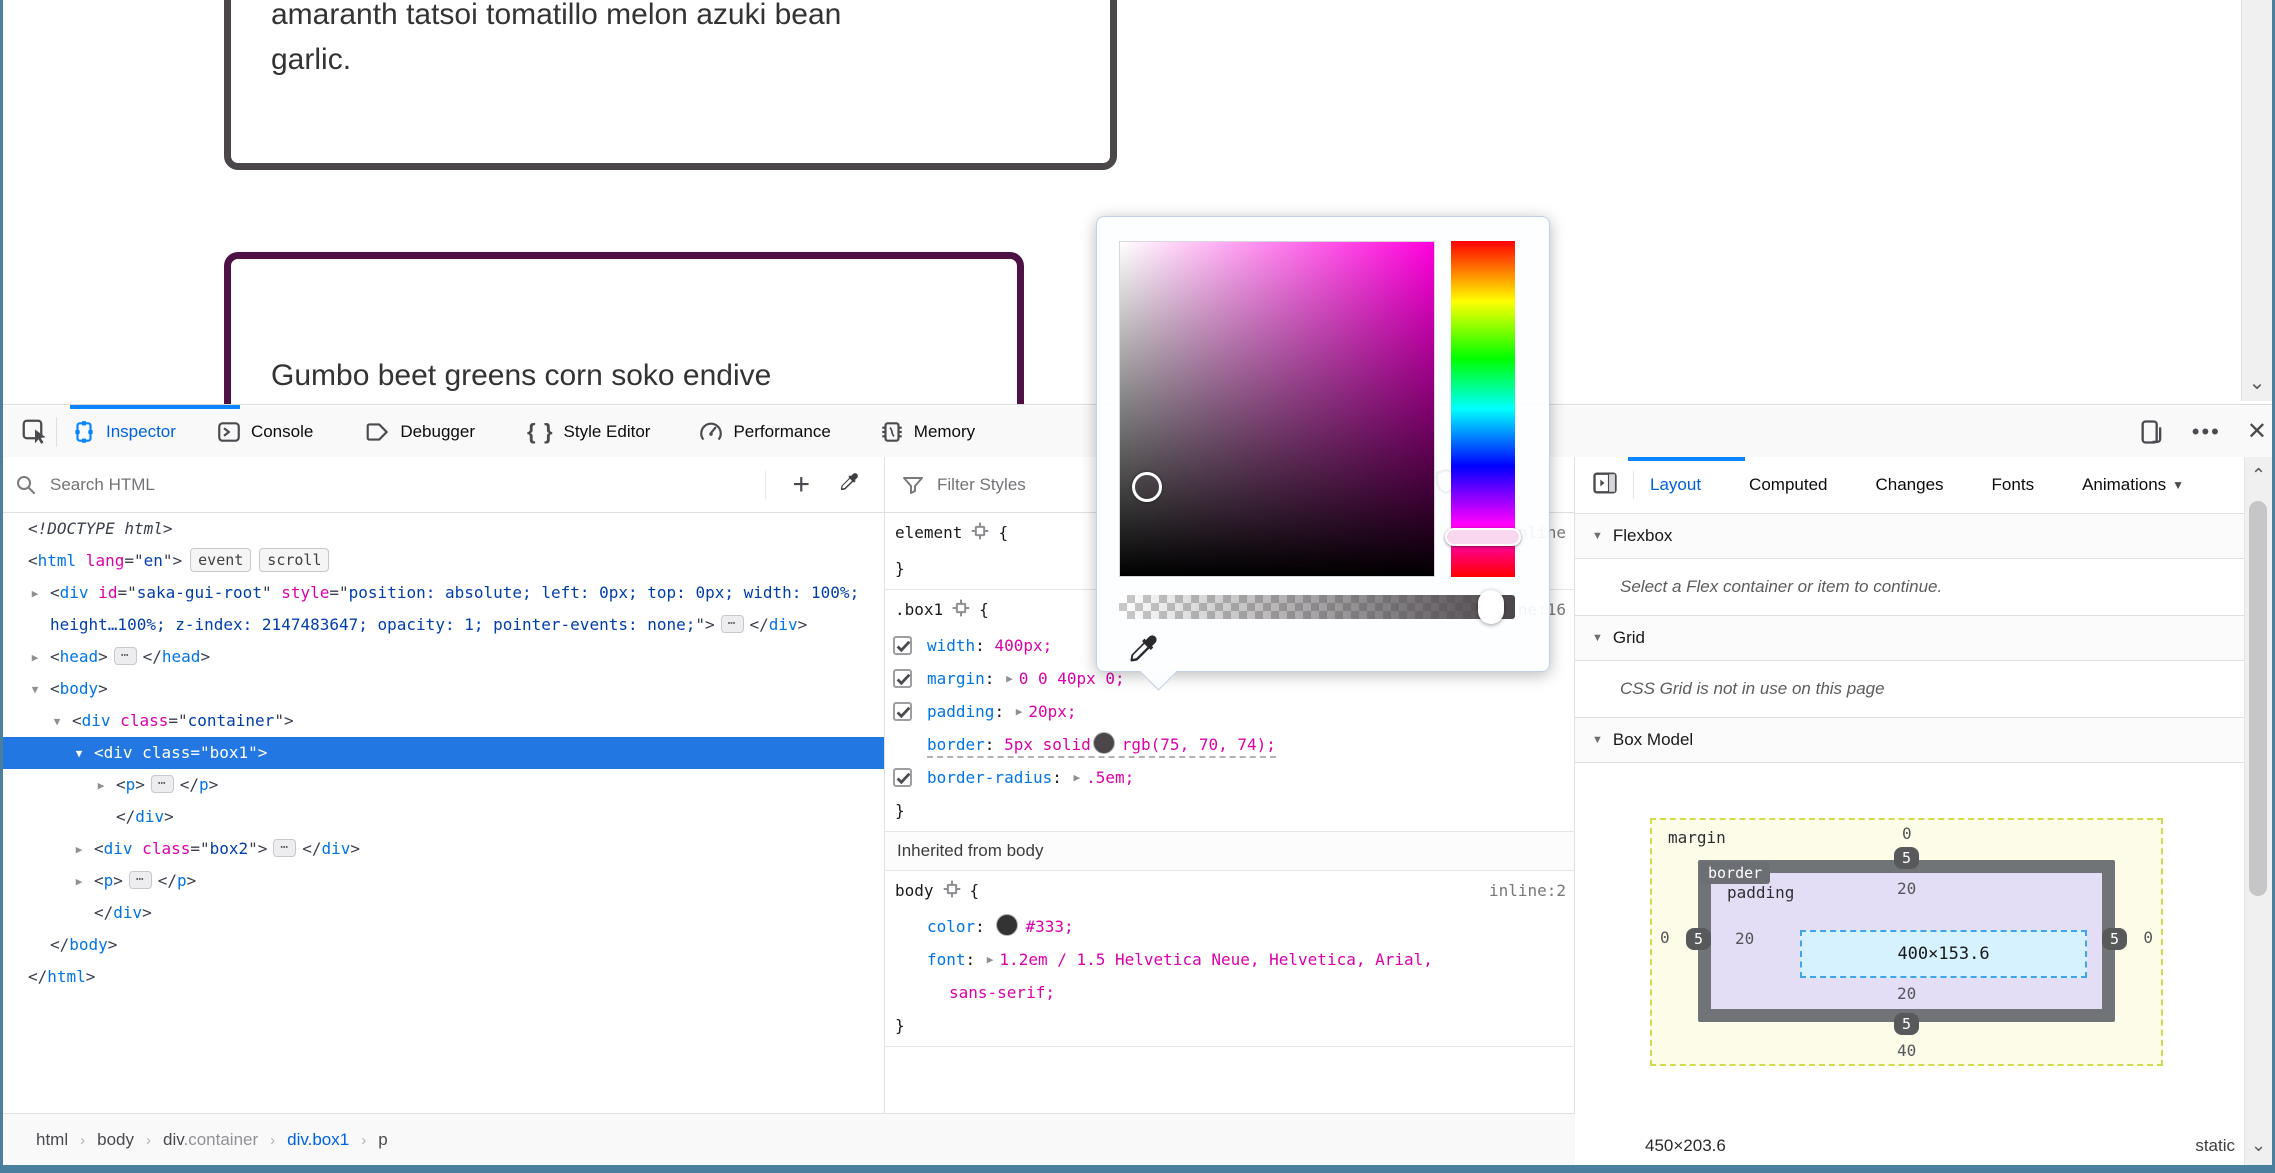 This screenshot has width=2275, height=1173. Describe the element at coordinates (1049, 926) in the screenshot. I see `property-value: #333;` at that location.